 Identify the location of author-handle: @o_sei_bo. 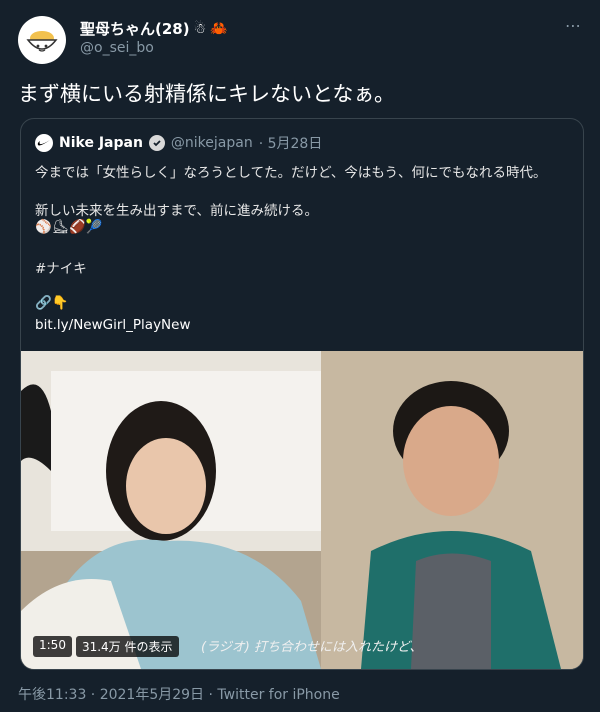
(117, 48).